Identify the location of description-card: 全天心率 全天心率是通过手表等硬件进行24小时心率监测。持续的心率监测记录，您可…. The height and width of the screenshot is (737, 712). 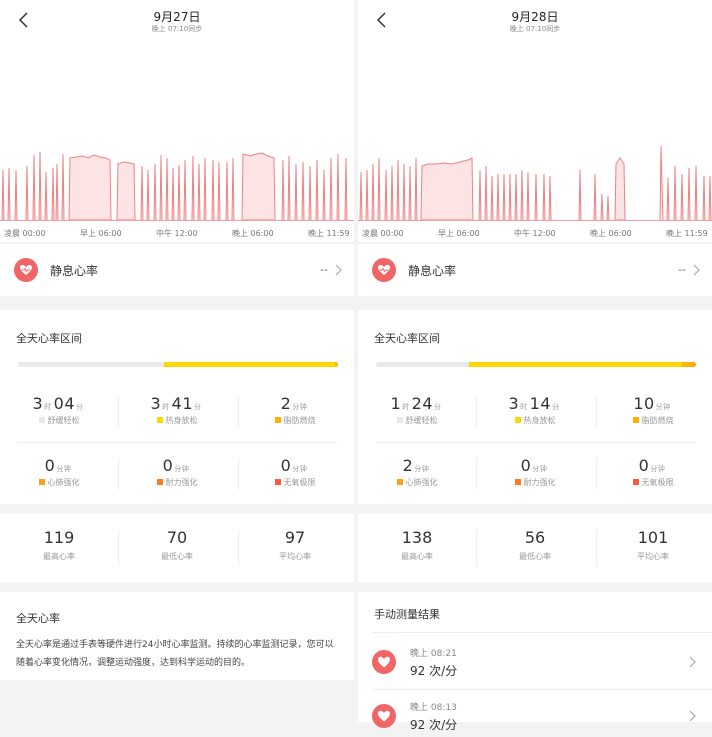
(177, 636).